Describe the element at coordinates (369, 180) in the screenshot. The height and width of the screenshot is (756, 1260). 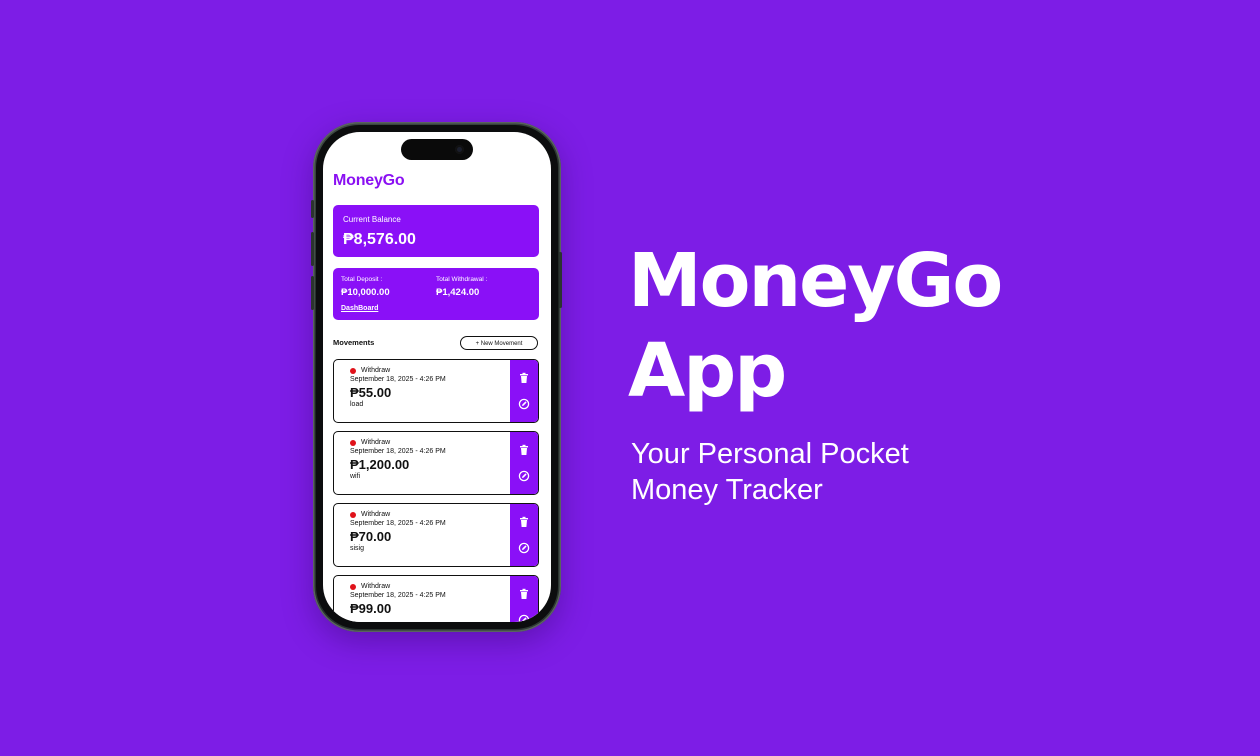
I see `app-title: MoneyGo` at that location.